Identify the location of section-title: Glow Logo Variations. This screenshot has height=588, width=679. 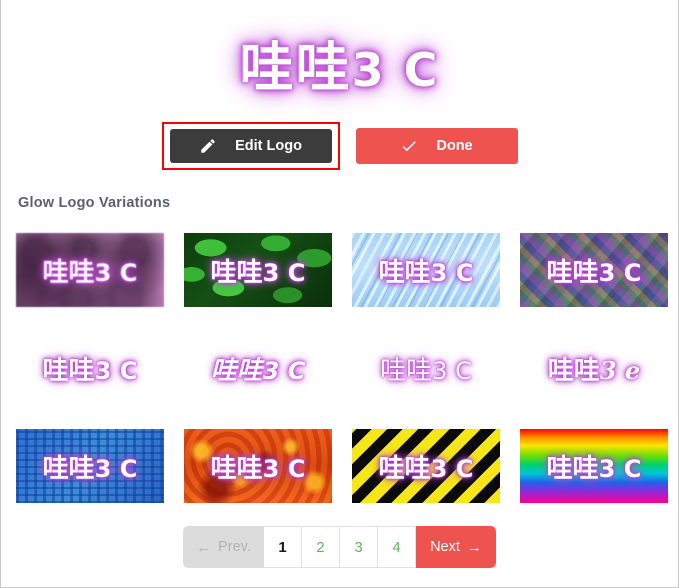
(94, 203).